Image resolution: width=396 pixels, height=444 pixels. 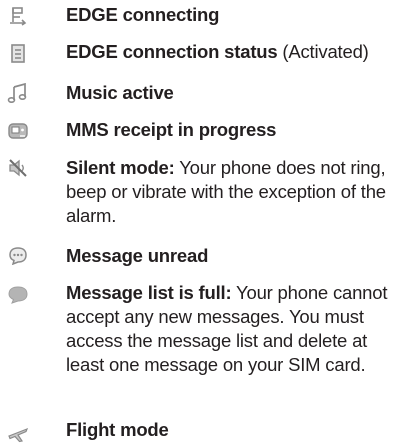 What do you see at coordinates (18, 255) in the screenshot?
I see `message-unread-icon` at bounding box center [18, 255].